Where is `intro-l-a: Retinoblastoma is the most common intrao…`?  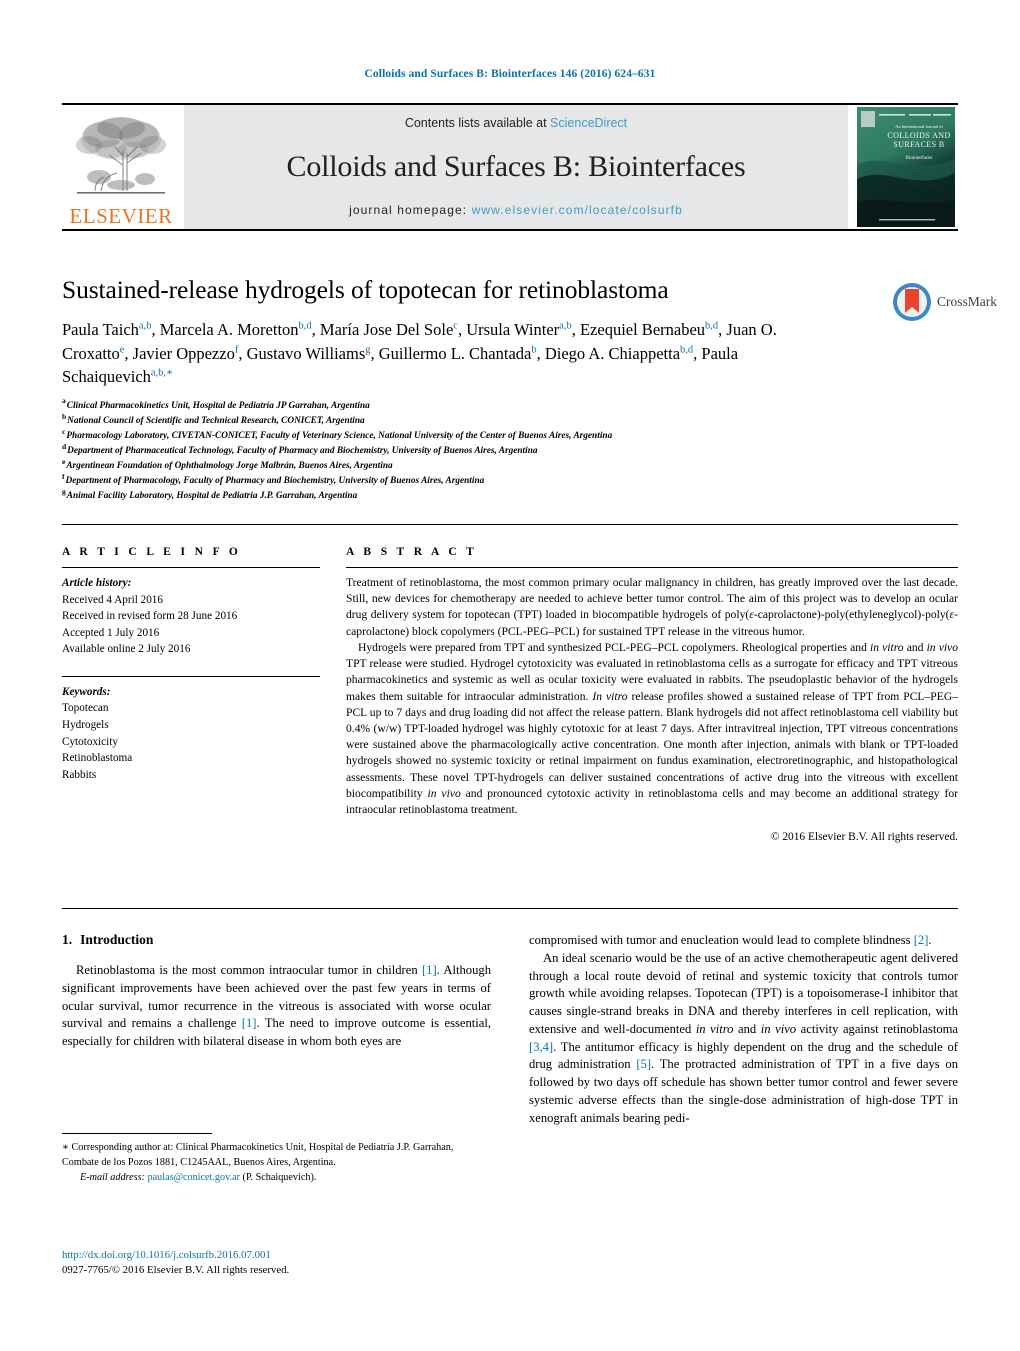
intro-l-a: Retinoblastoma is the most common intrao… is located at coordinates (249, 970).